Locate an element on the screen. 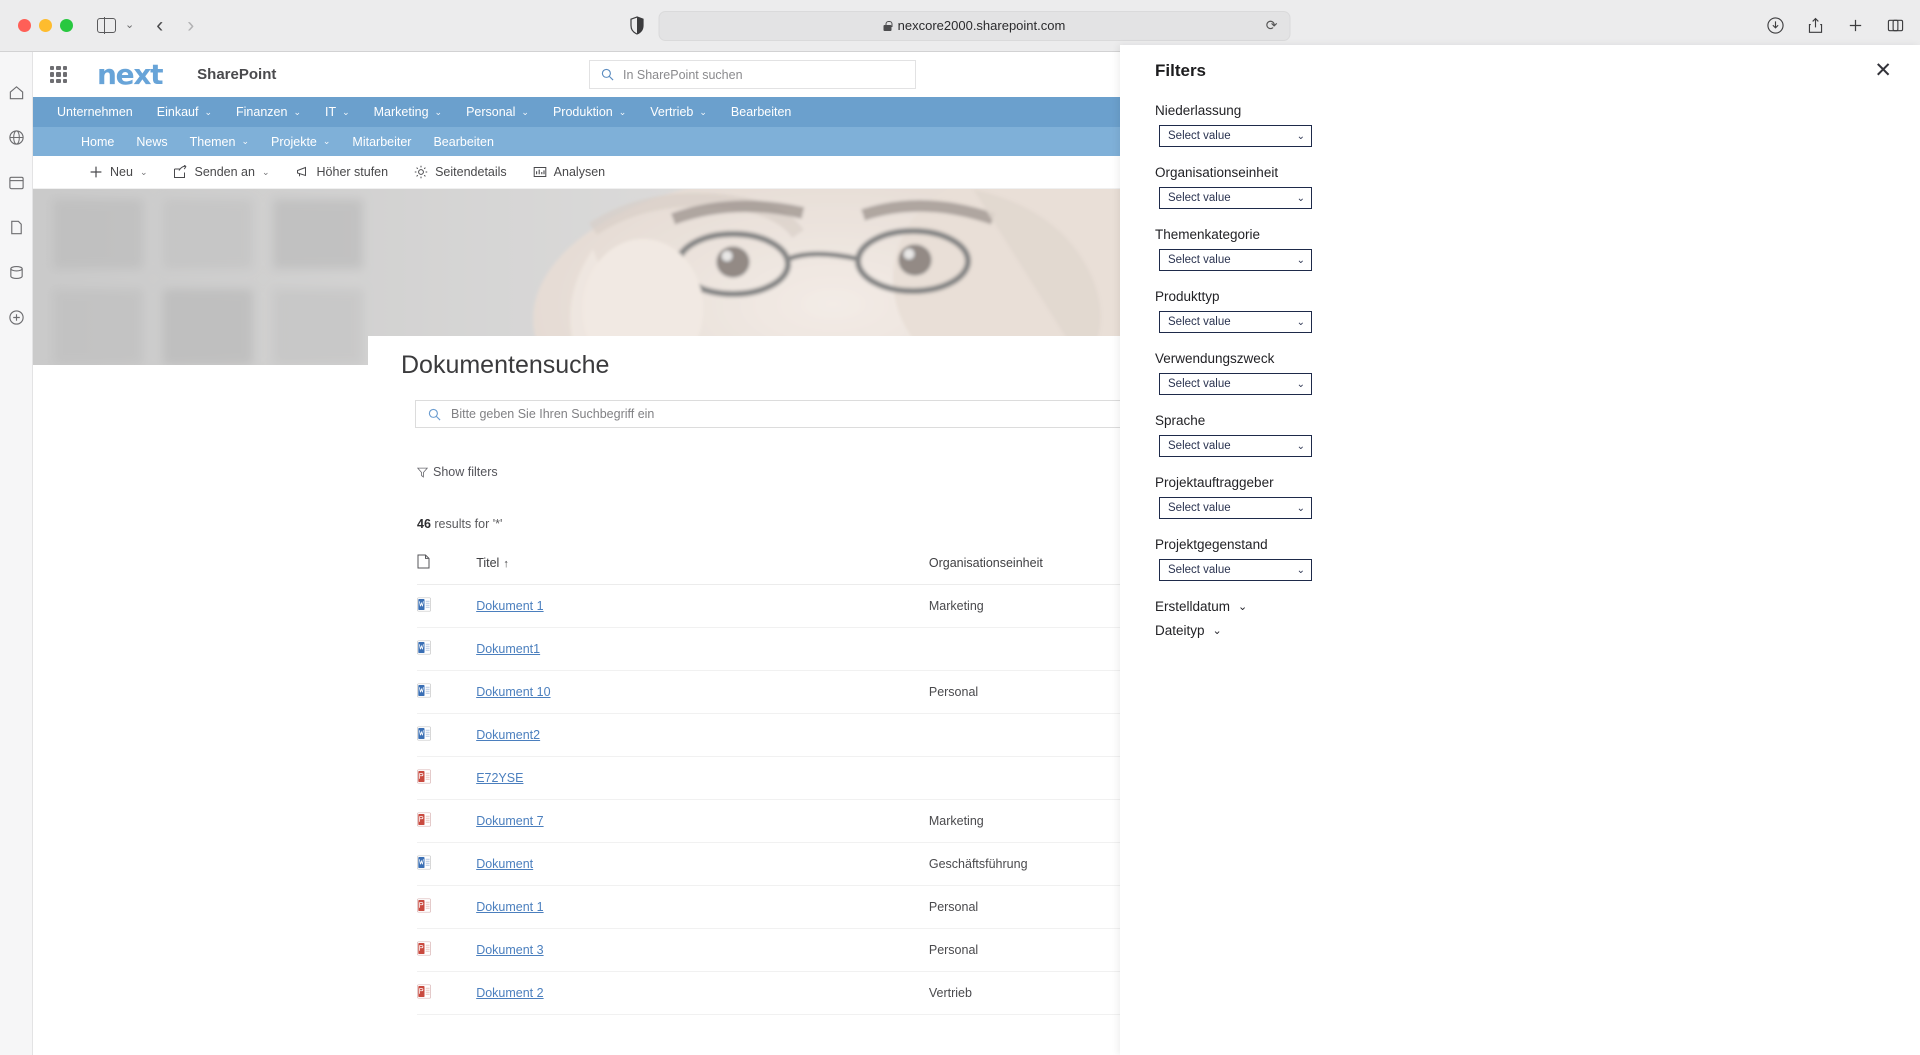 Image resolution: width=1920 pixels, height=1055 pixels. command-analysen: Analysen is located at coordinates (569, 172).